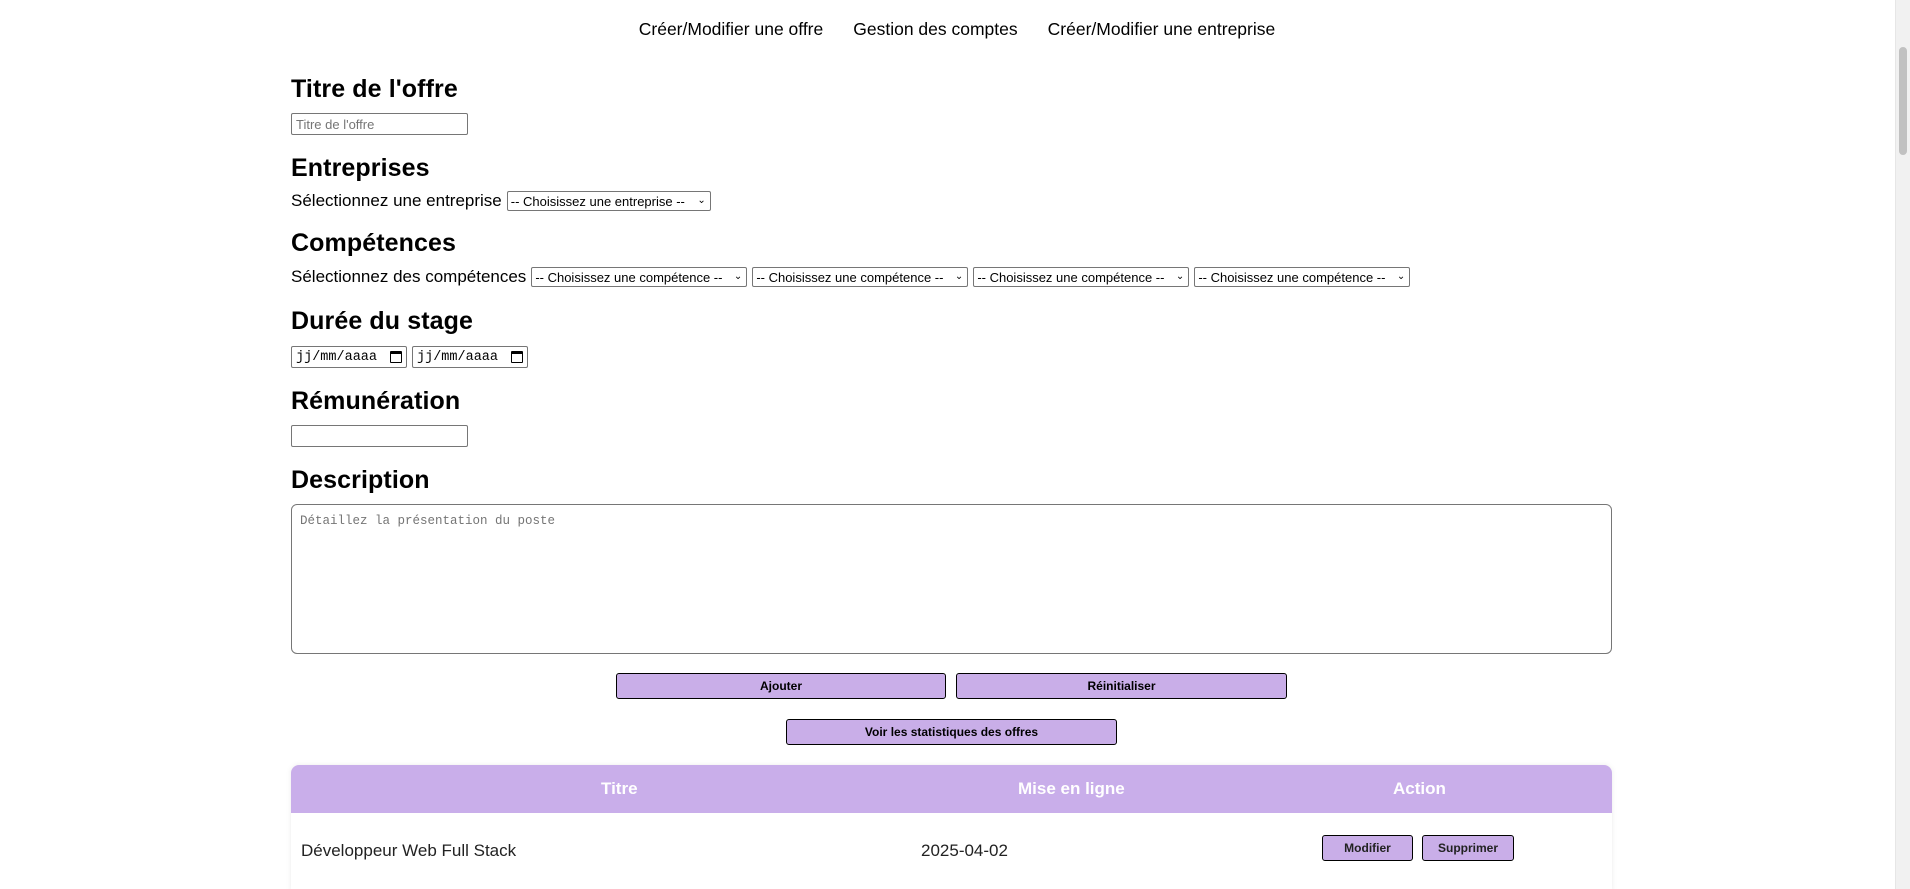  I want to click on heading-entreprises: Entreprises, so click(360, 168).